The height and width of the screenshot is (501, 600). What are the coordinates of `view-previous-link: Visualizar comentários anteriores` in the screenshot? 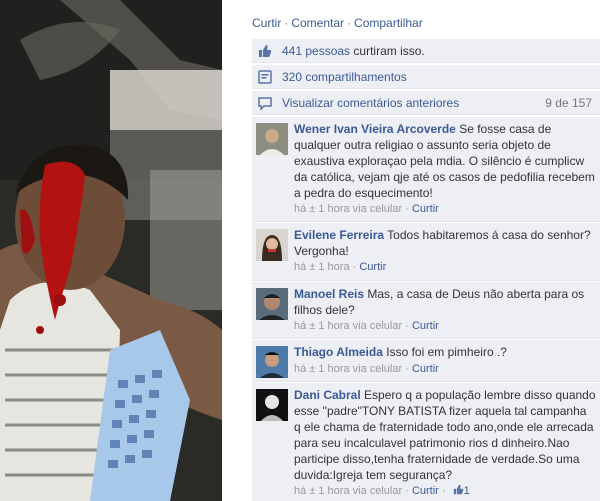 It's located at (370, 103).